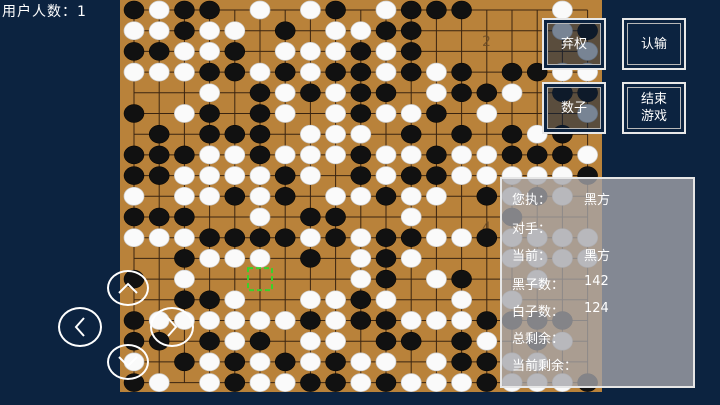 This screenshot has height=405, width=720. Describe the element at coordinates (654, 108) in the screenshot. I see `end-game-button: 结束 游戏` at that location.